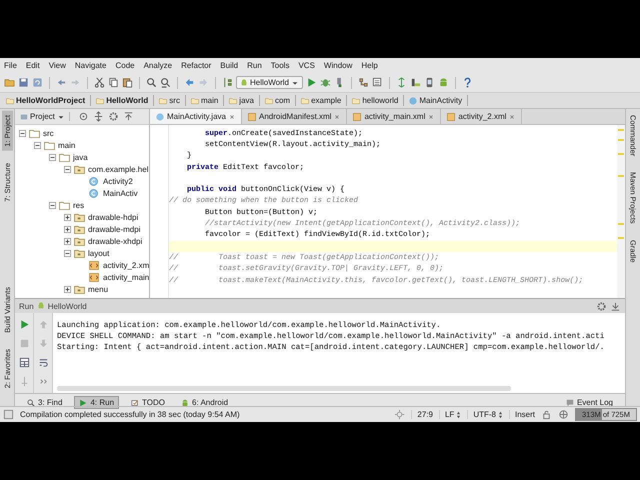  I want to click on top-level-command: Refactor, so click(196, 65).